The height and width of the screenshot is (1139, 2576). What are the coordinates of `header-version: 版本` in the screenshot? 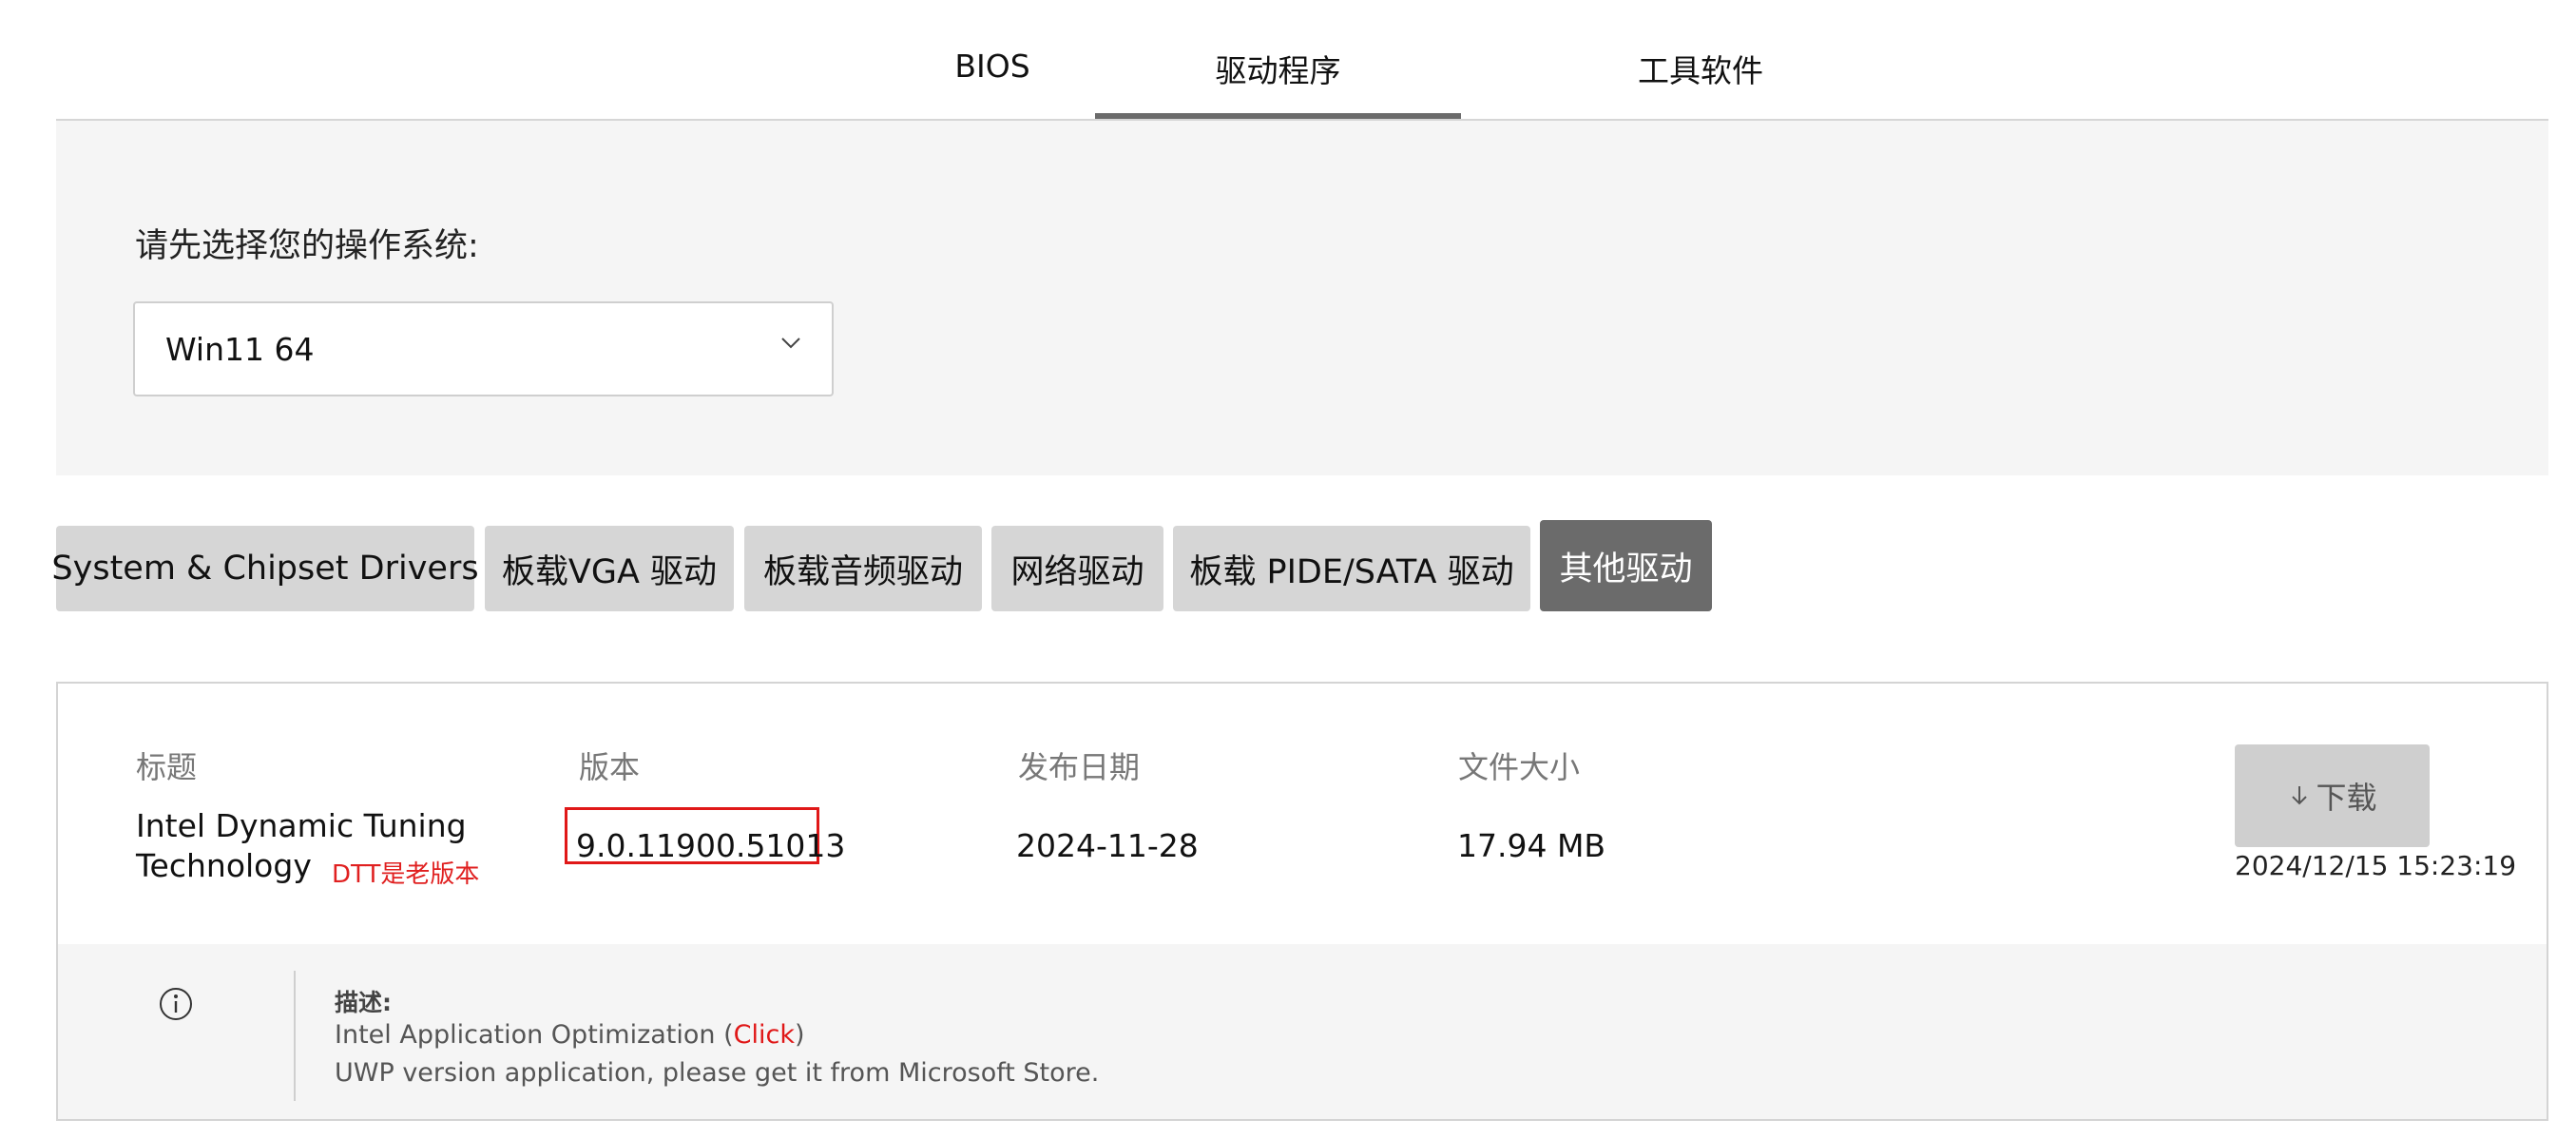 It's located at (610, 767).